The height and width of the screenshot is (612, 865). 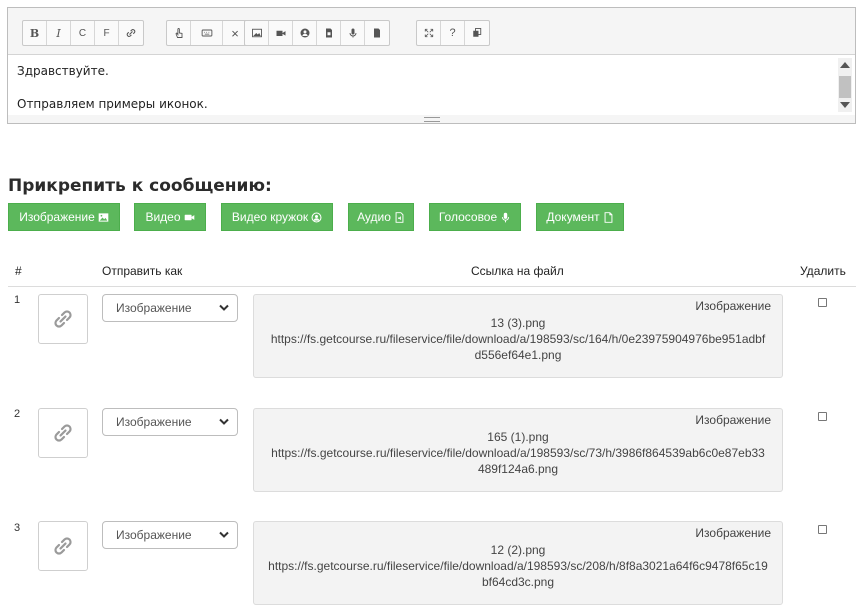 I want to click on attach-video-label: Видео, so click(x=163, y=217).